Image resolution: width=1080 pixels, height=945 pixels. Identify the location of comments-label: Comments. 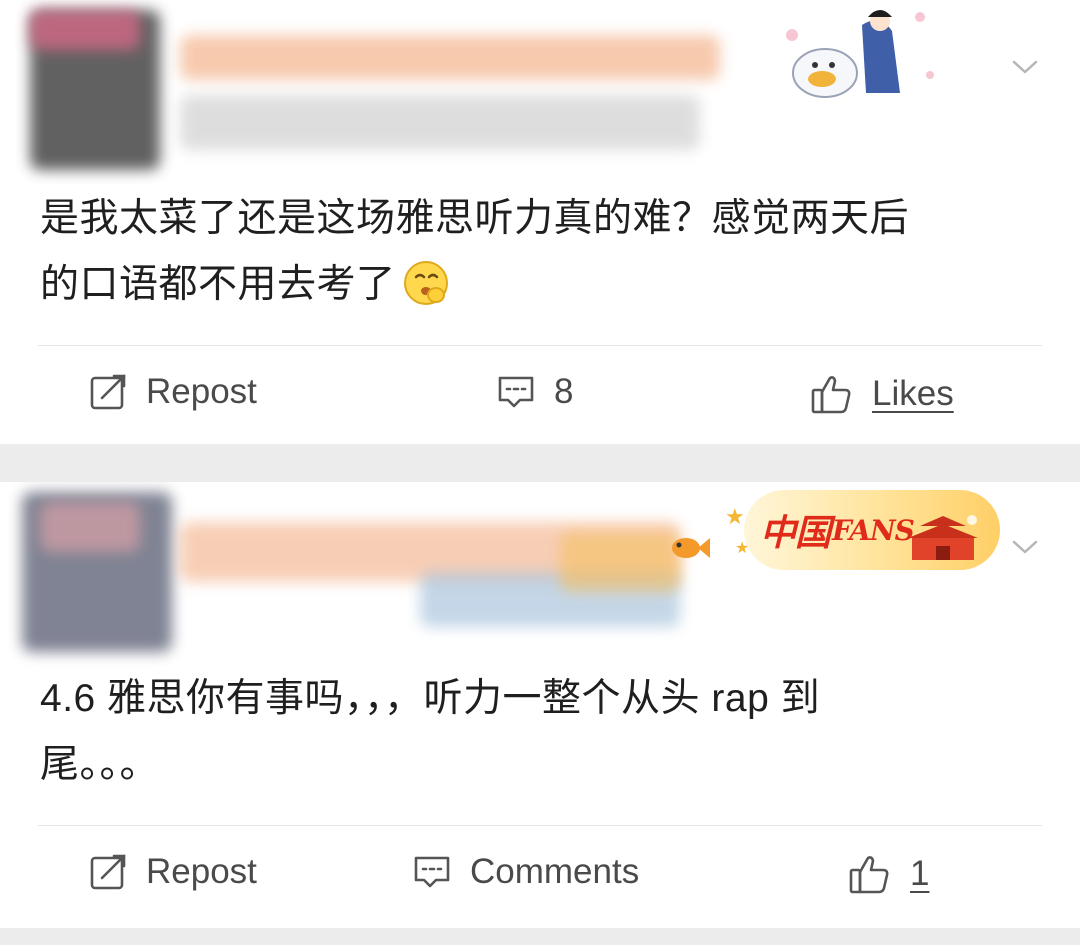
(555, 871).